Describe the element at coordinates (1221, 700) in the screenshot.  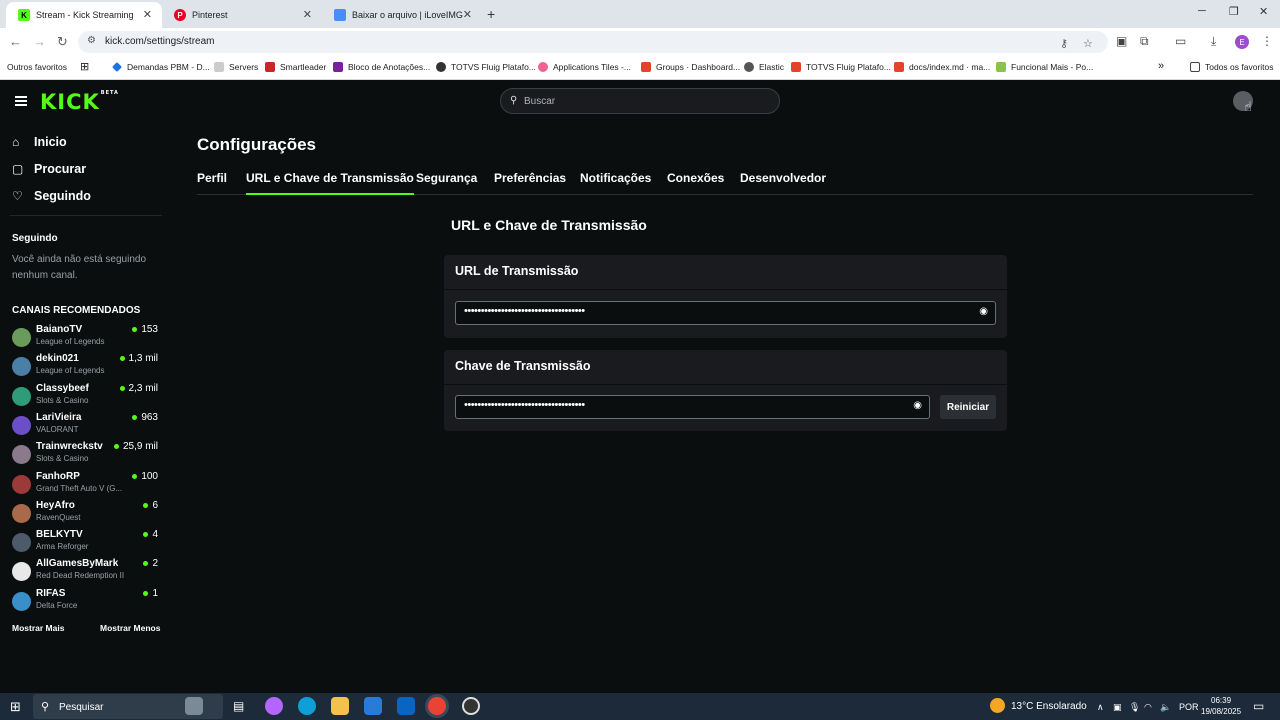
I see `clock-time: 06:39` at that location.